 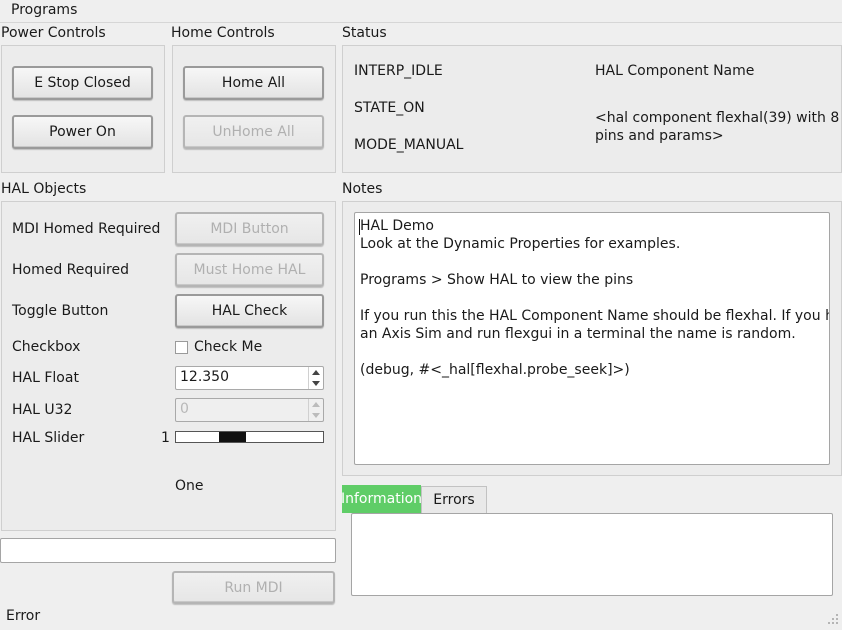 What do you see at coordinates (249, 229) in the screenshot?
I see `mdi-button: MDI Button` at bounding box center [249, 229].